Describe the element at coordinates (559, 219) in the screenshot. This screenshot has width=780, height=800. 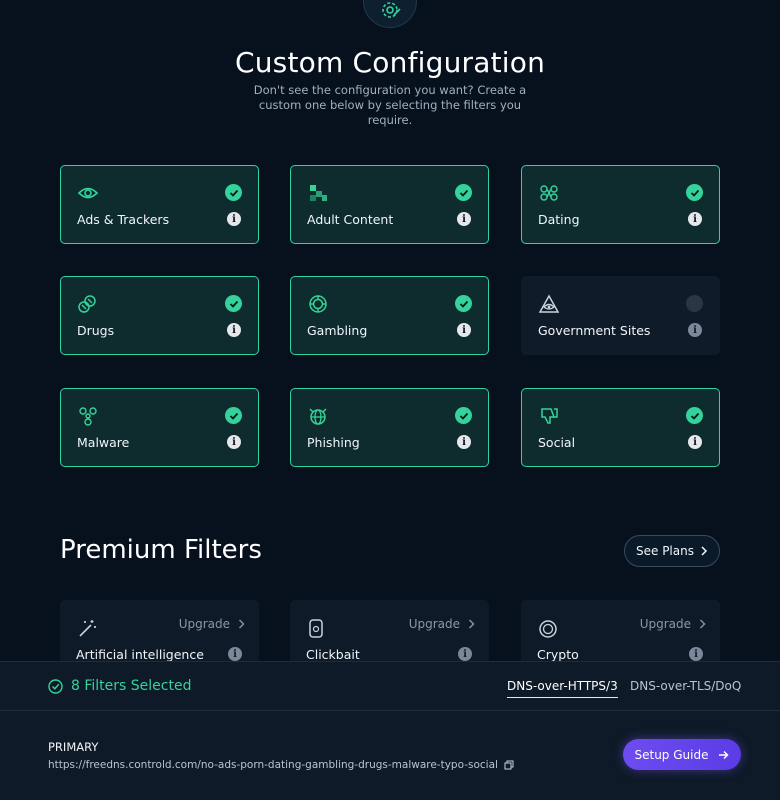
I see `filter-label: Dating` at that location.